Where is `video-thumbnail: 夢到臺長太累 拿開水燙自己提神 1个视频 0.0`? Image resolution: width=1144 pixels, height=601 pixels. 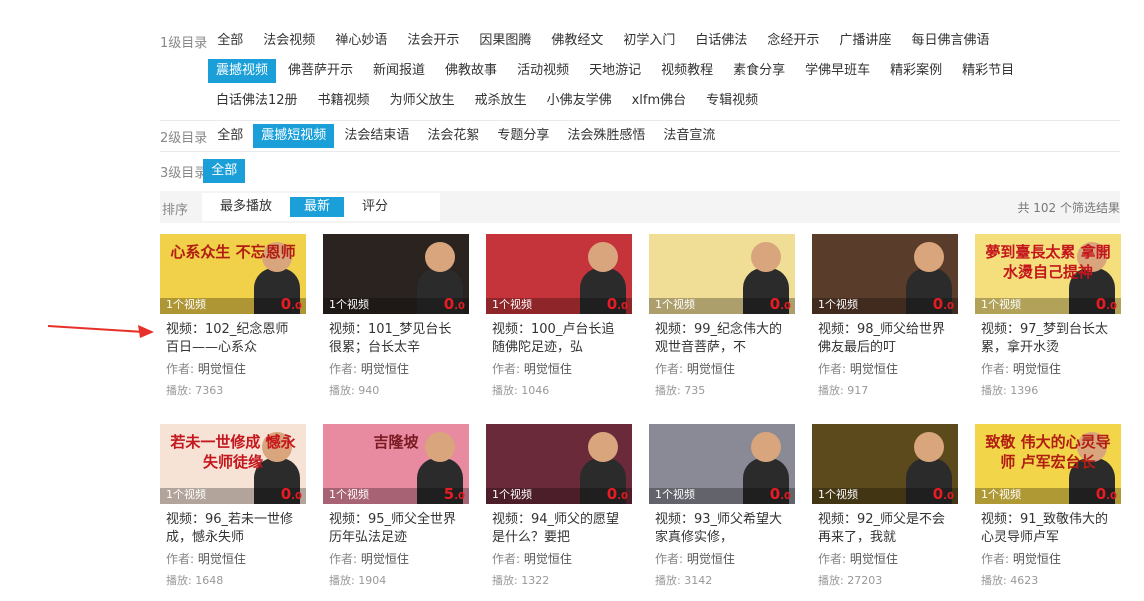 video-thumbnail: 夢到臺長太累 拿開水燙自己提神 1个视频 0.0 is located at coordinates (1048, 274).